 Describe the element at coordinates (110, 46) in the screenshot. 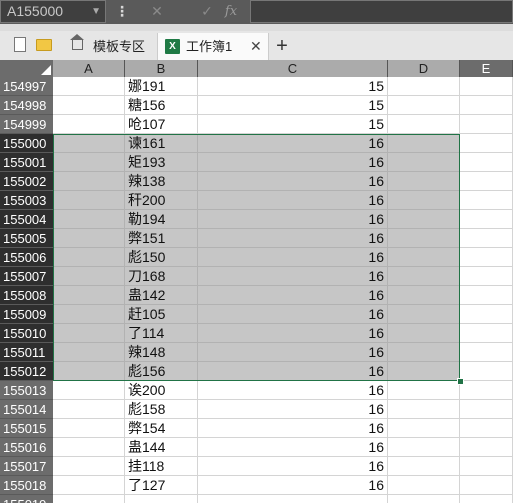

I see `tab-templates: 模板专区` at that location.